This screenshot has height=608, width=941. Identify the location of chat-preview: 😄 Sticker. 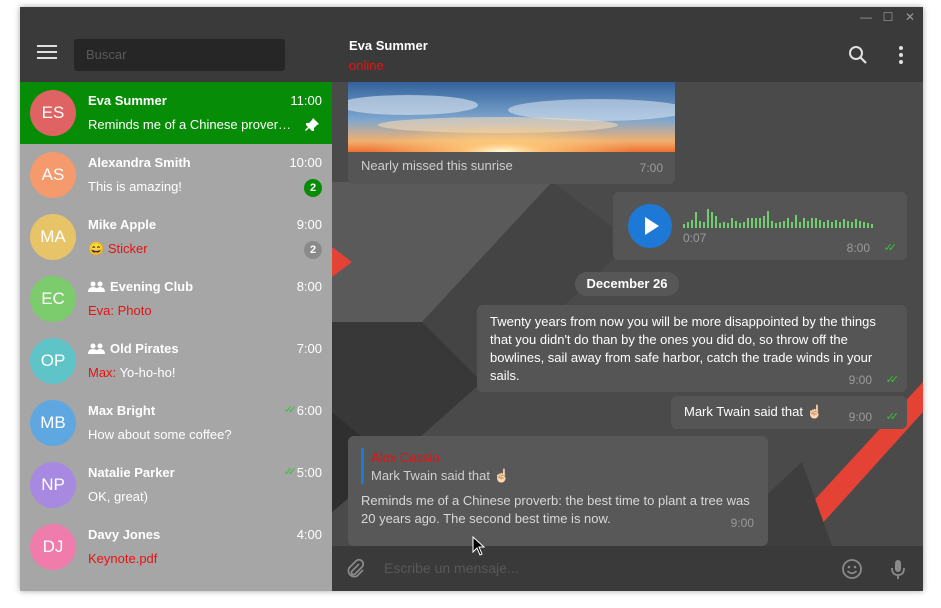
(190, 249).